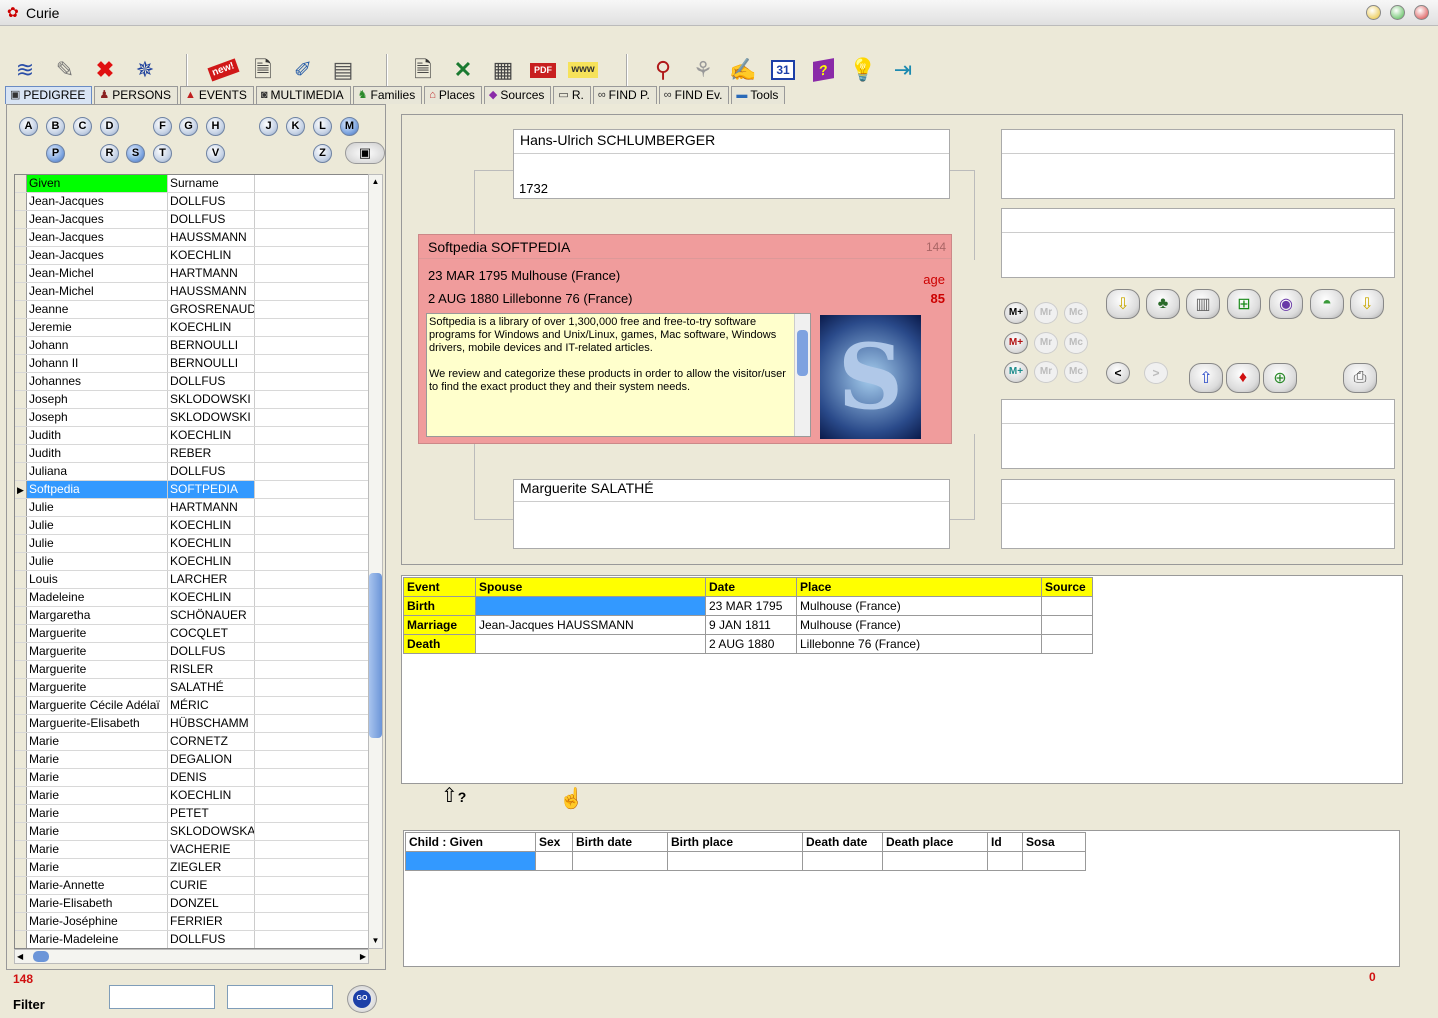 Image resolution: width=1438 pixels, height=1018 pixels. Describe the element at coordinates (919, 644) in the screenshot. I see `event-cell: Lillebonne 76 (France)` at that location.